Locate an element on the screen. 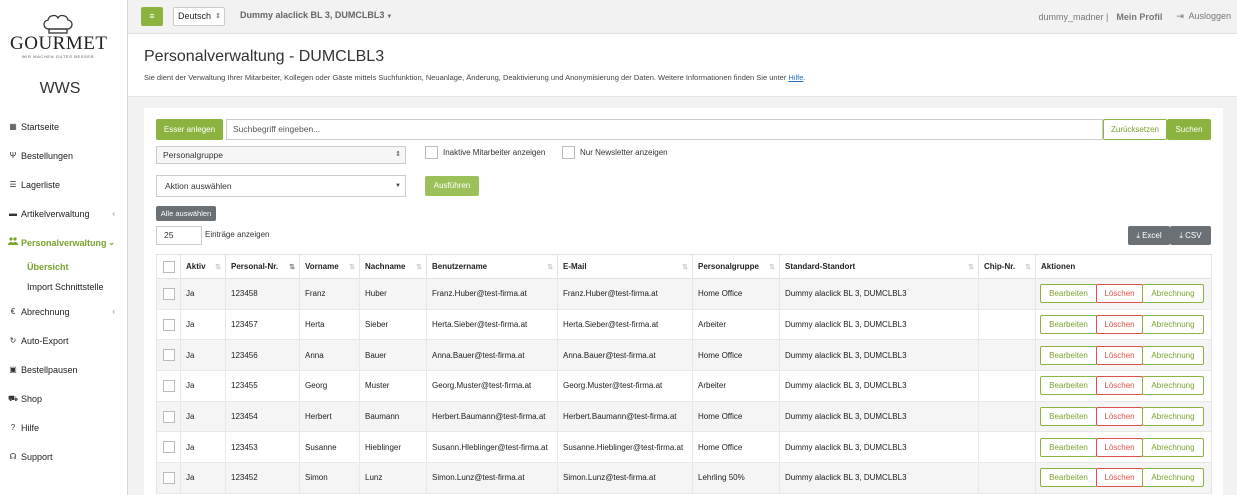 The height and width of the screenshot is (495, 1237). select-arrows-icon: ⇕ is located at coordinates (218, 16).